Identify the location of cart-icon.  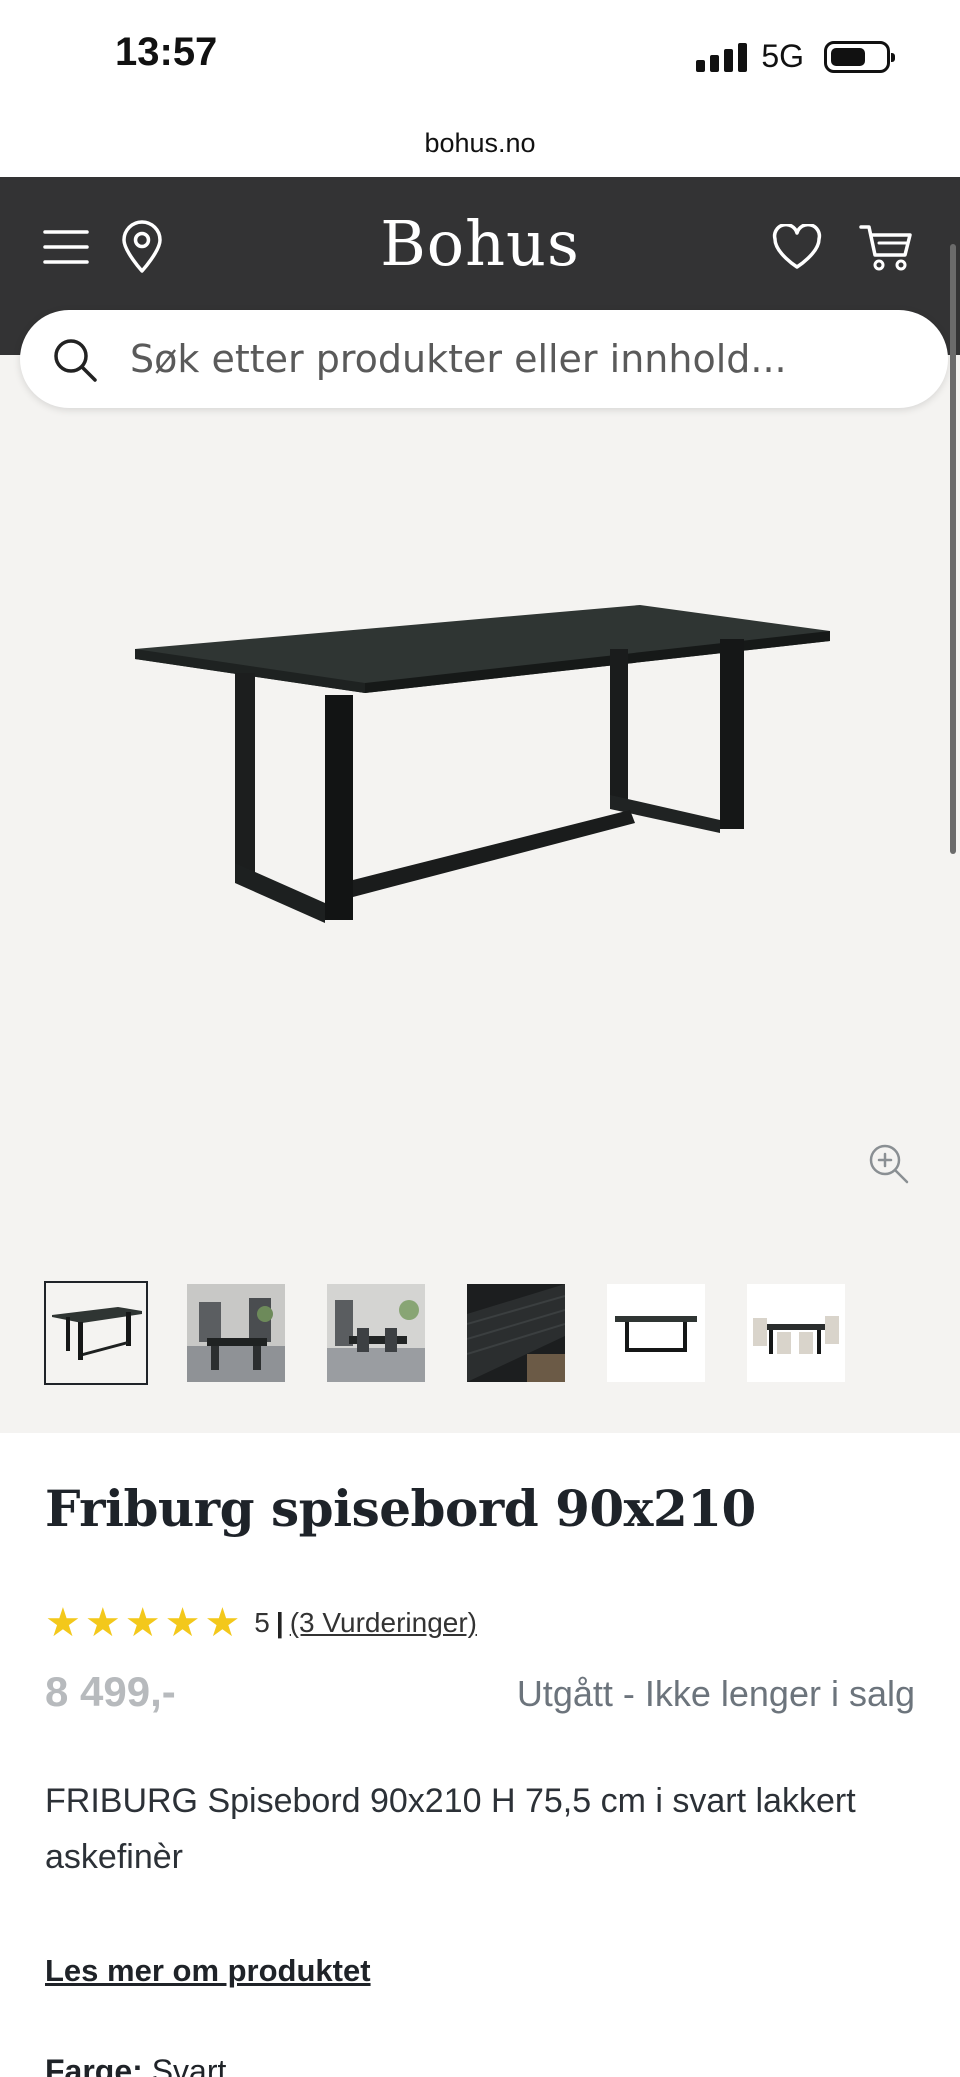
(885, 248).